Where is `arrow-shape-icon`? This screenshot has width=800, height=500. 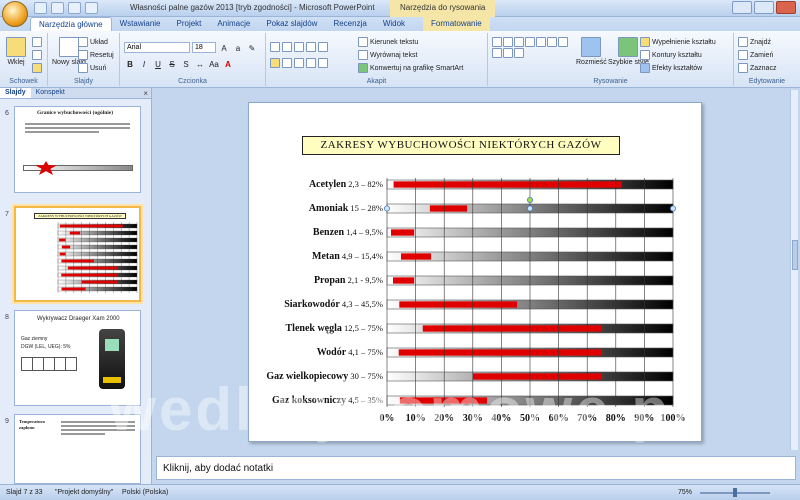
arrow-shape-icon is located at coordinates (508, 42).